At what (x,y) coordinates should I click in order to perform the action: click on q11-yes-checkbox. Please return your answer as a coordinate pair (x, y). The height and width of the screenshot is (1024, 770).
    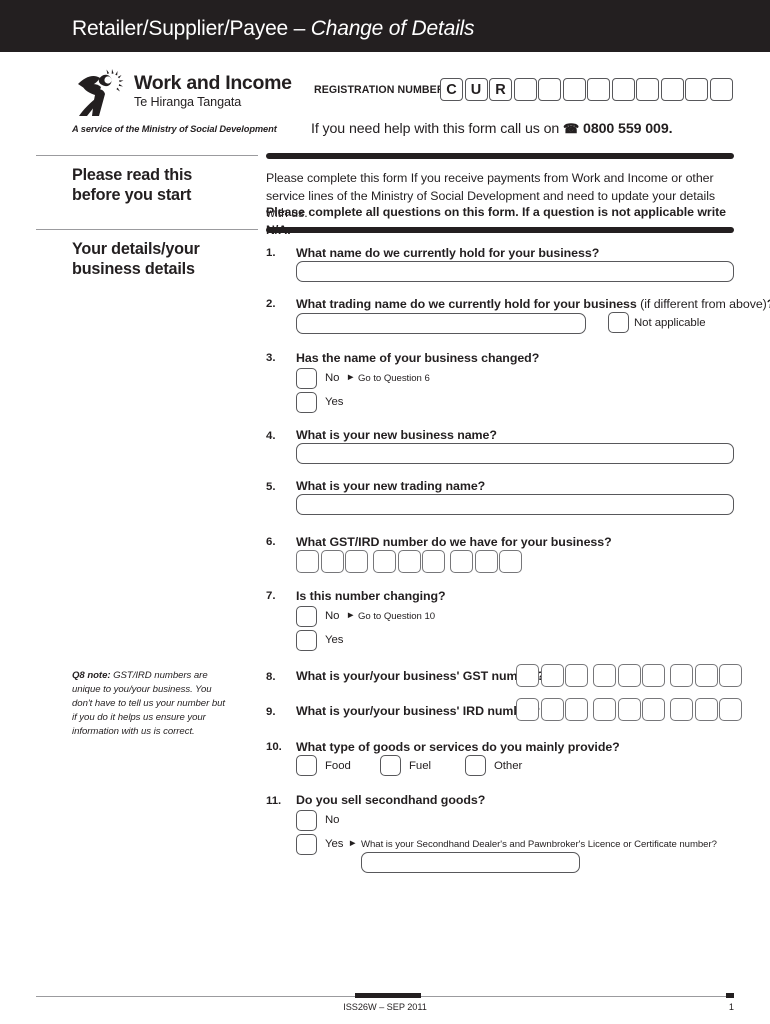
    Looking at the image, I should click on (306, 844).